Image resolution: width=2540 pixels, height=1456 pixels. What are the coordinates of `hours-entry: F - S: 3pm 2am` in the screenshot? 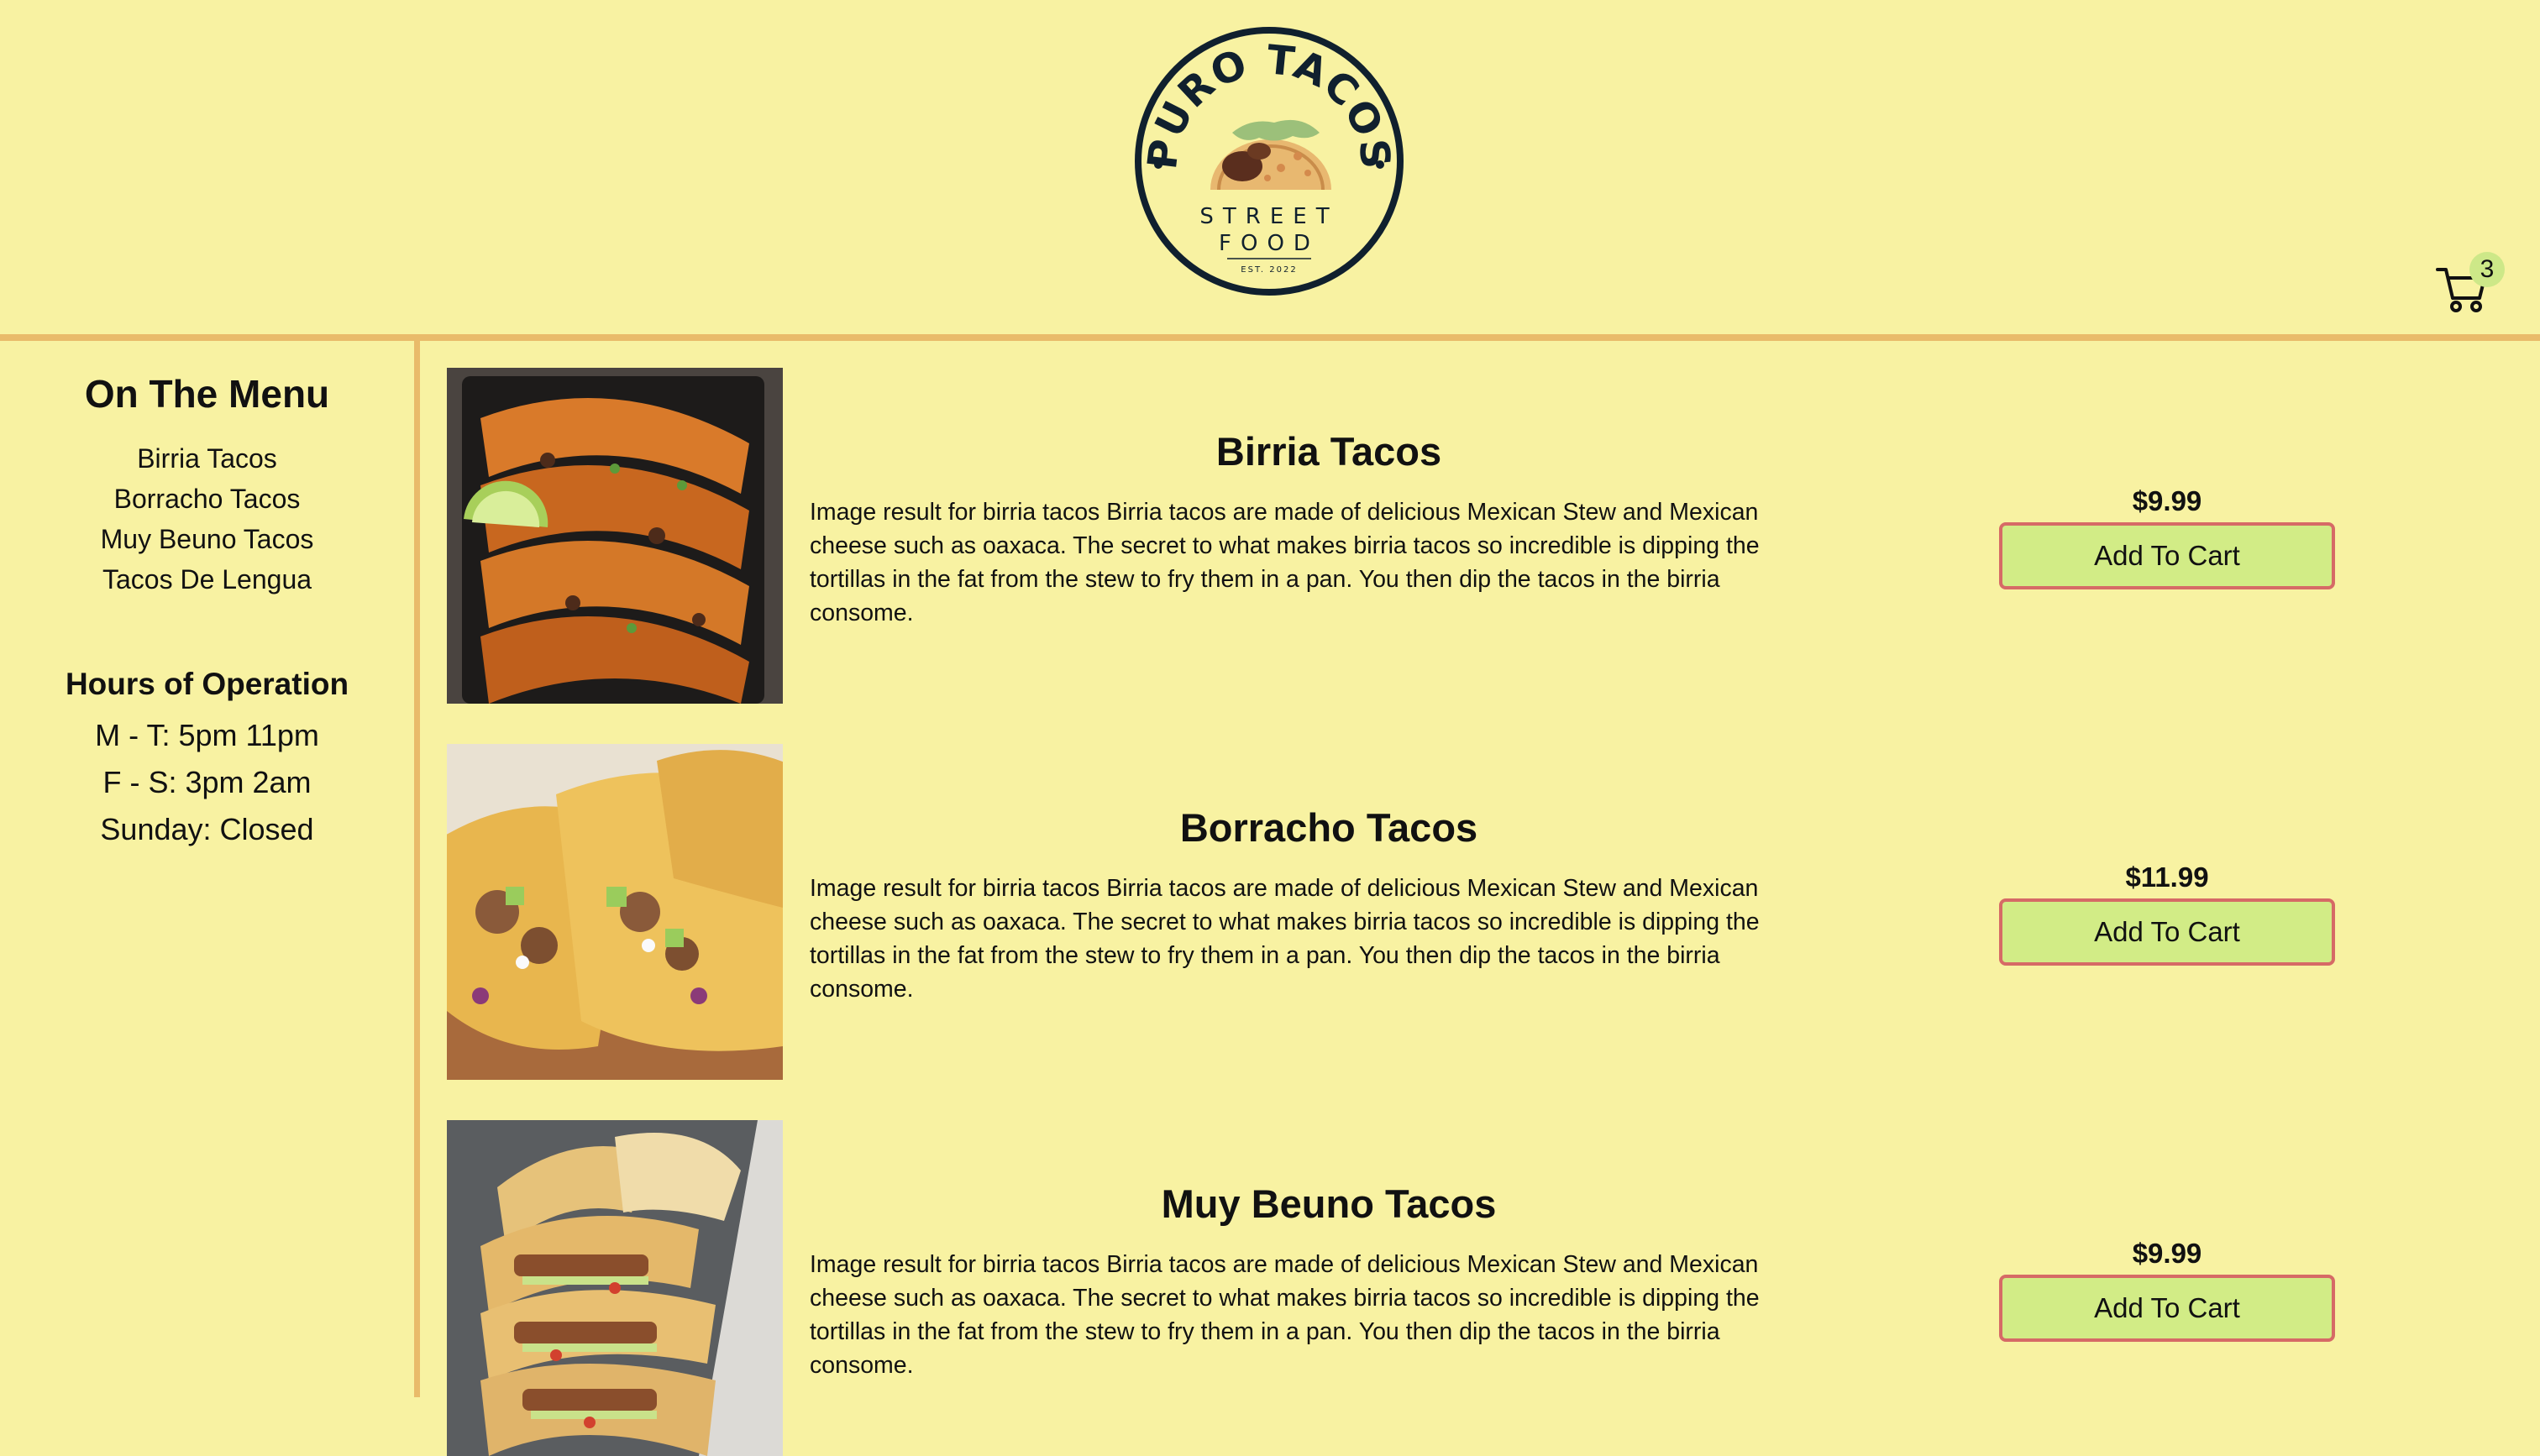 It's located at (207, 782).